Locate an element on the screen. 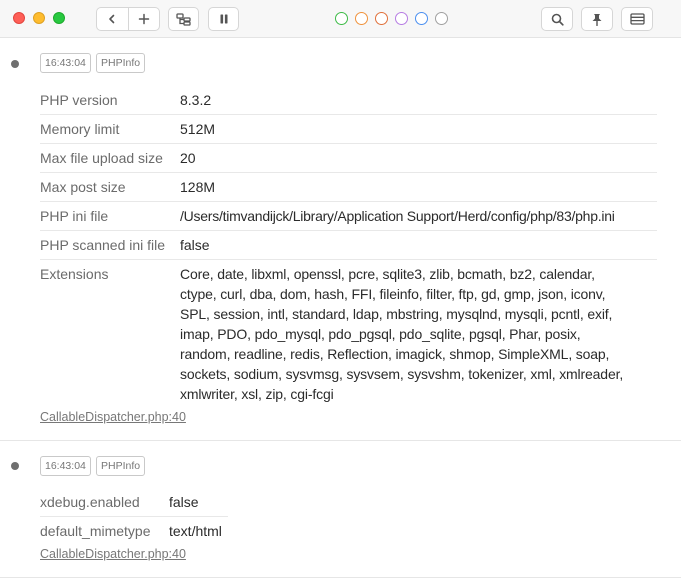  info-key: PHP version is located at coordinates (79, 100).